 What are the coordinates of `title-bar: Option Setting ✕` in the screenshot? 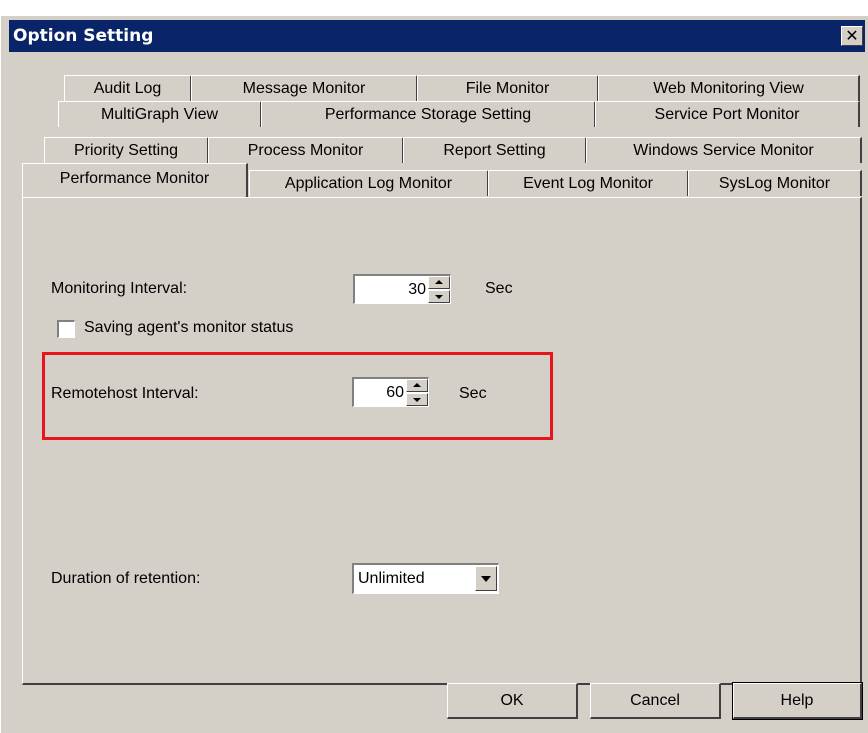 It's located at (437, 36).